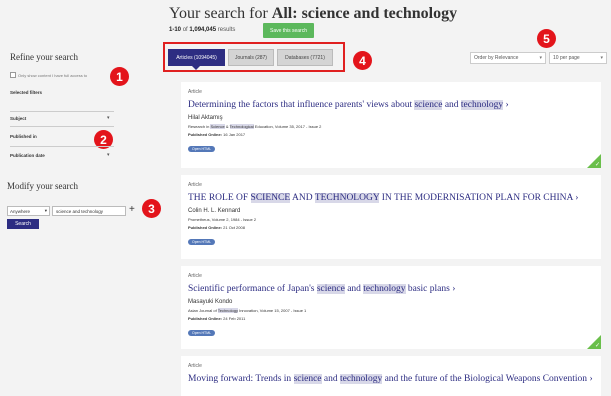  I want to click on result-count: 1-10 of 1,094,045 results, so click(202, 30).